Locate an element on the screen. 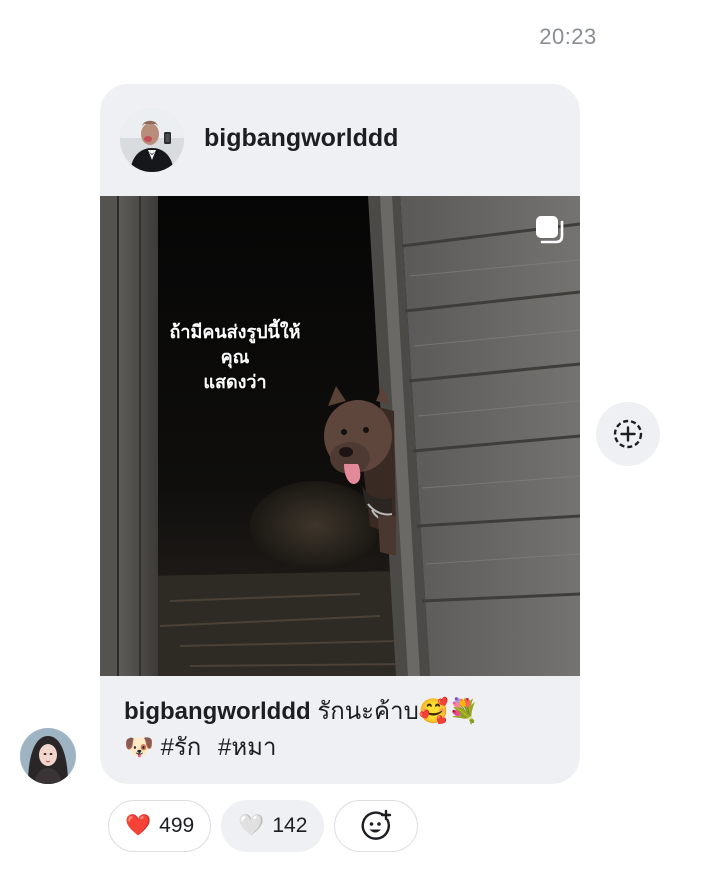  white-heart-icon: 🤍 is located at coordinates (251, 825).